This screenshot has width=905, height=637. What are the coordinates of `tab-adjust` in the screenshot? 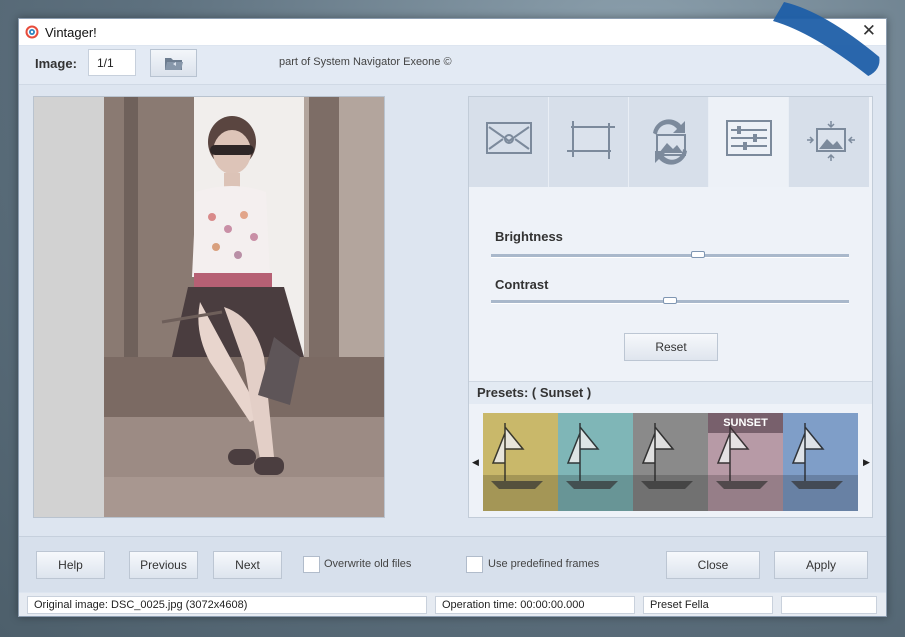 It's located at (749, 142).